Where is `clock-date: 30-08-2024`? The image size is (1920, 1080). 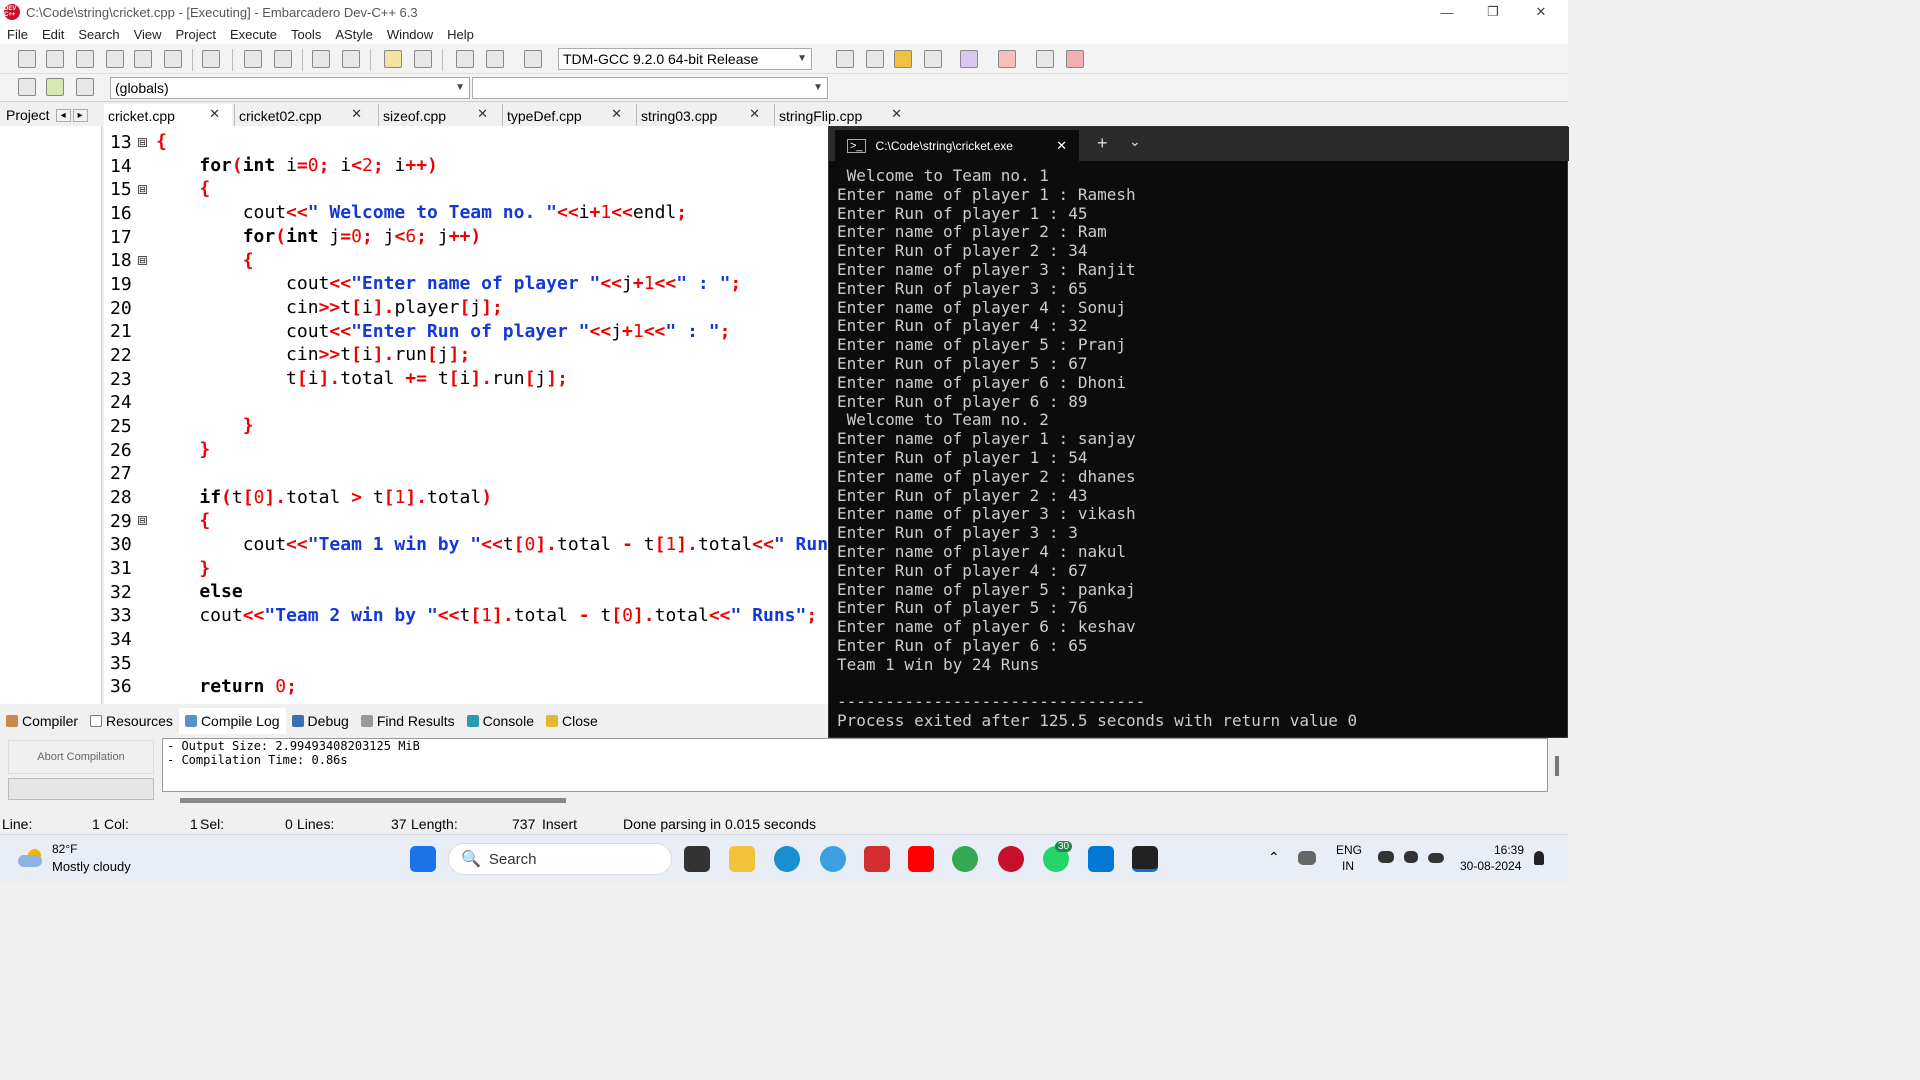 clock-date: 30-08-2024 is located at coordinates (1490, 866).